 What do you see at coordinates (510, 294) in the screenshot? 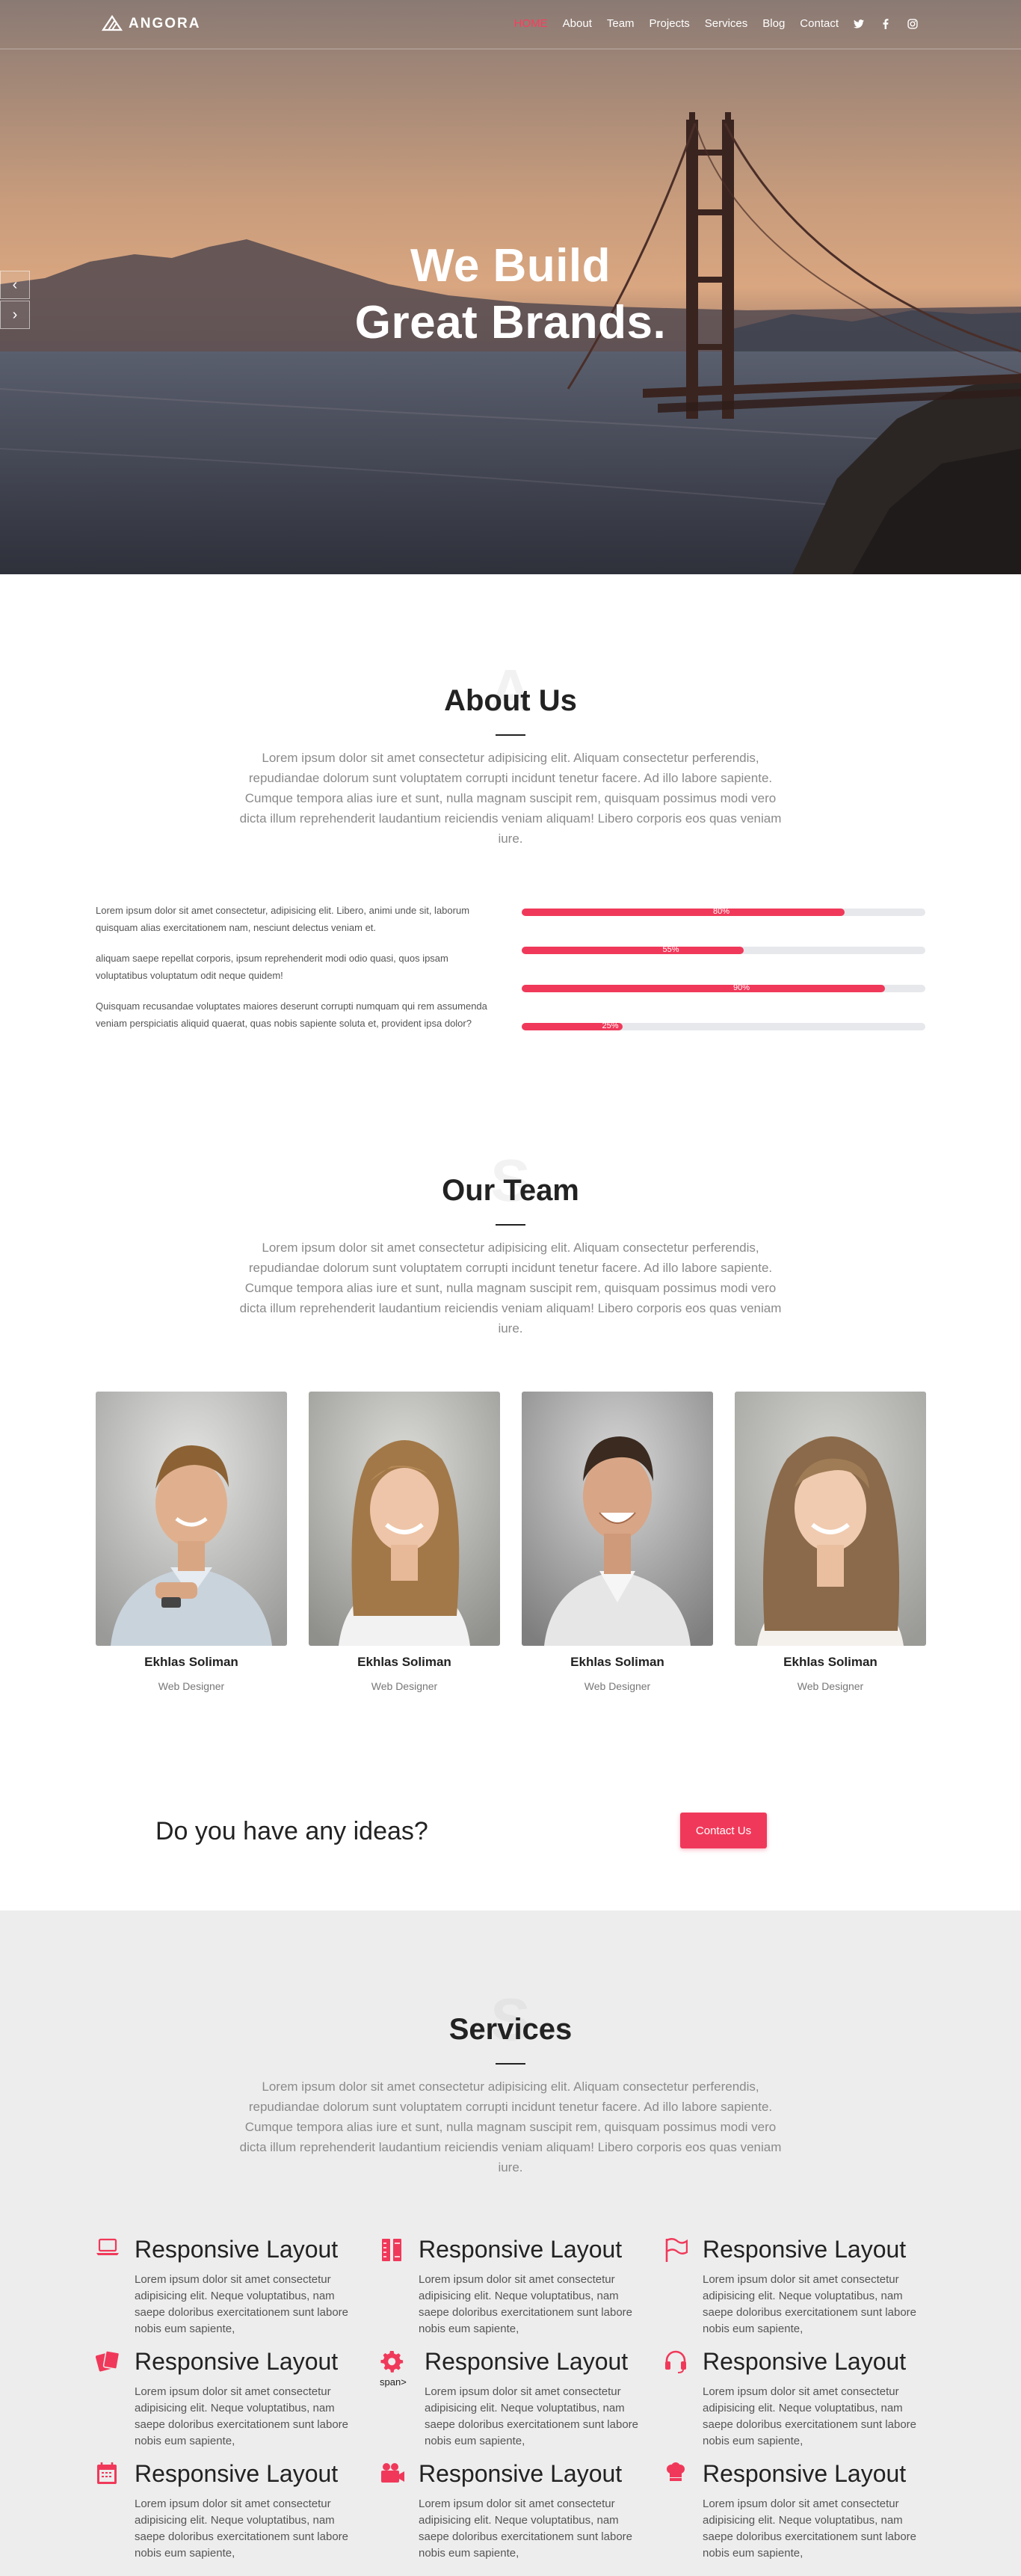
I see `hero-title: We Build Great Brands.` at bounding box center [510, 294].